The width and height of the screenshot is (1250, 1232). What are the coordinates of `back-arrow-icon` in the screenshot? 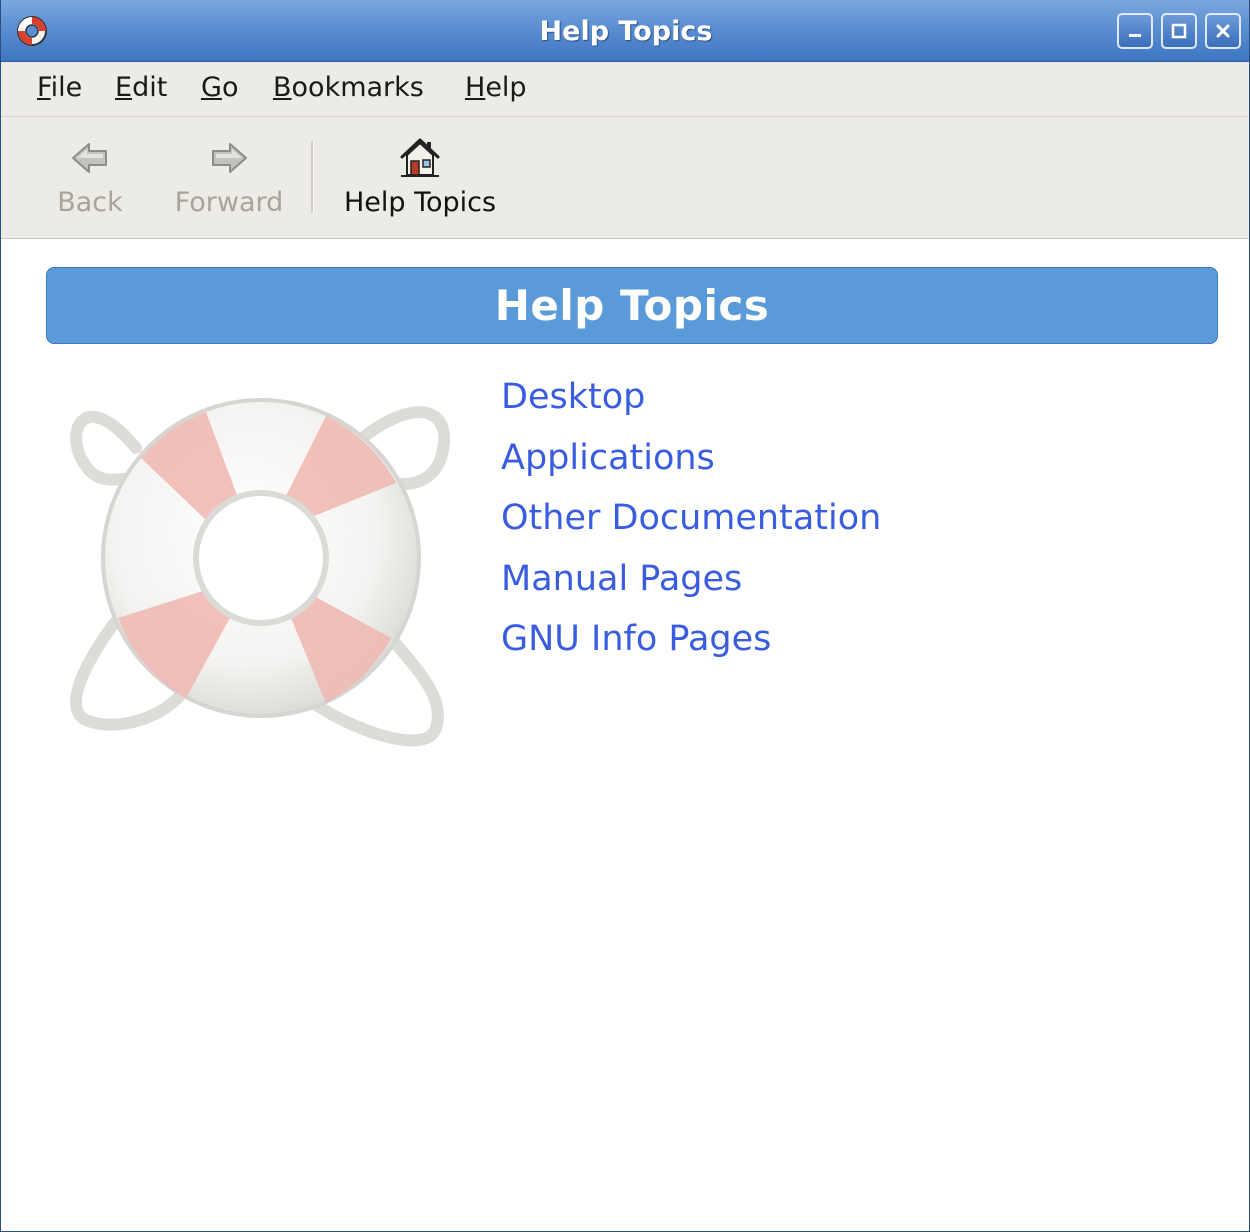 It's located at (89, 158).